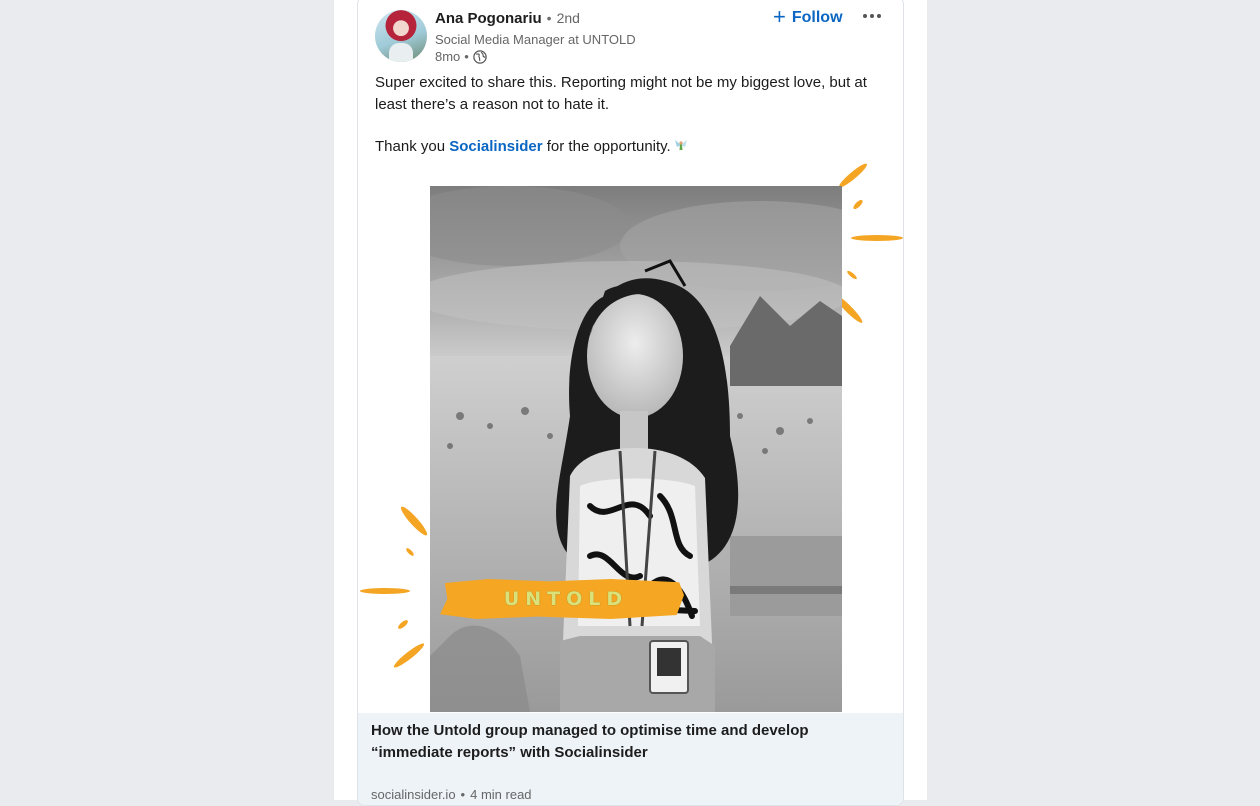  What do you see at coordinates (480, 56) in the screenshot?
I see `globe-icon` at bounding box center [480, 56].